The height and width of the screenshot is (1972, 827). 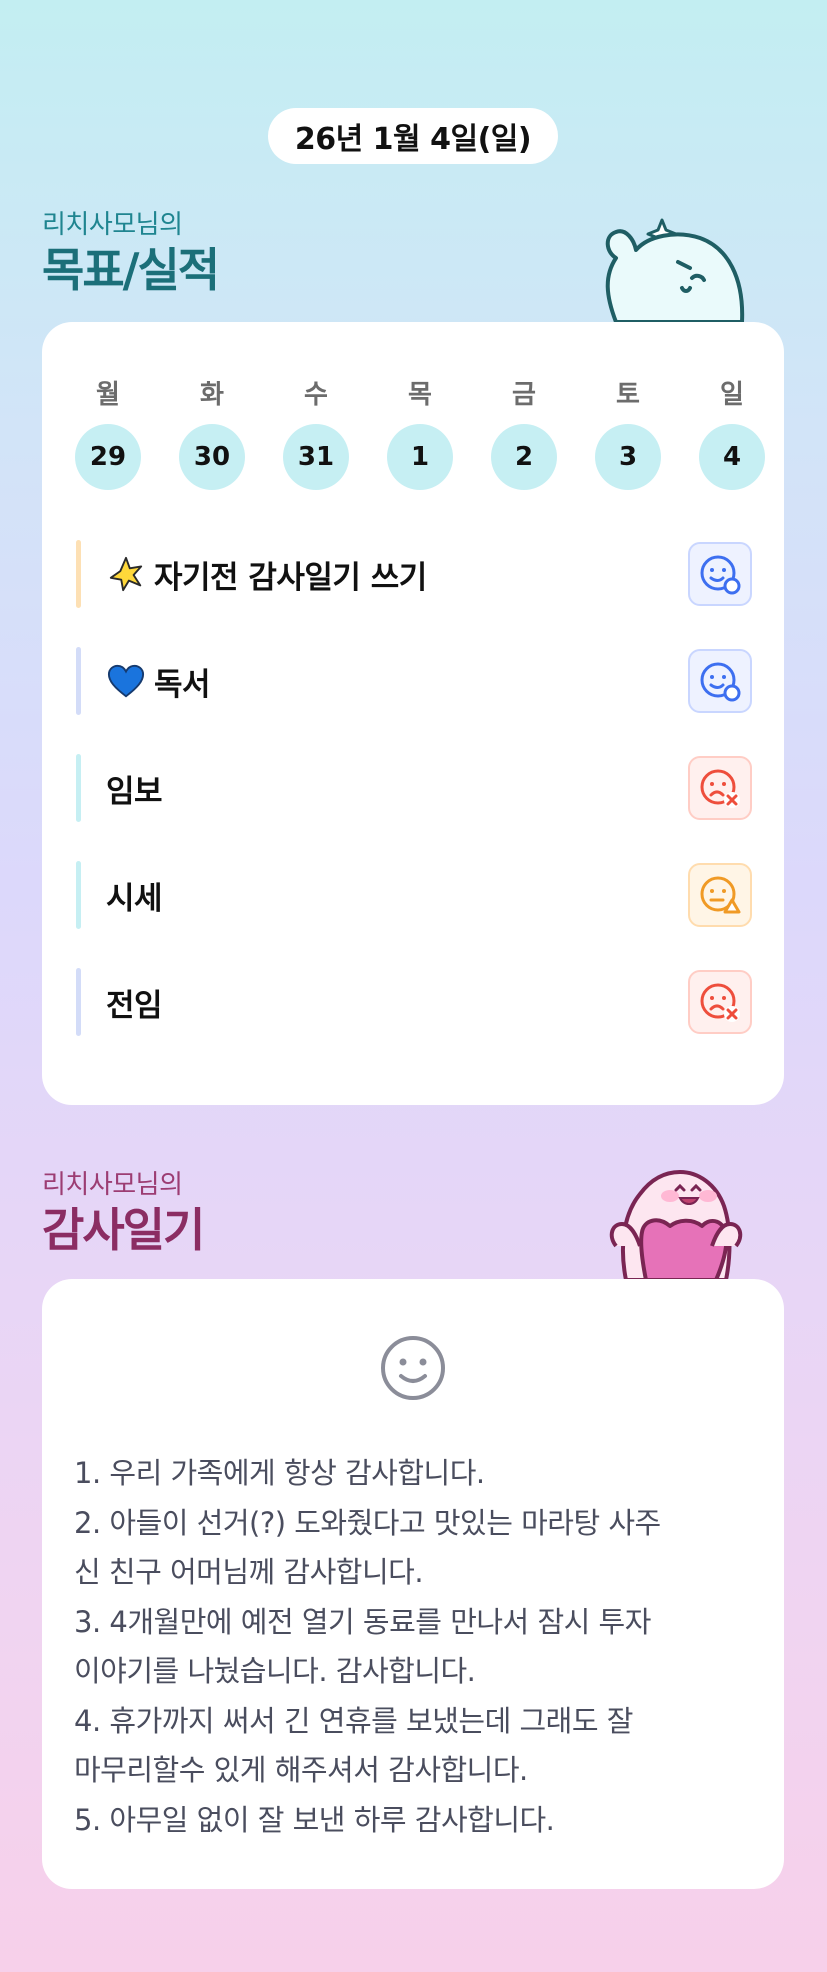 I want to click on day-date: 3, so click(x=628, y=457).